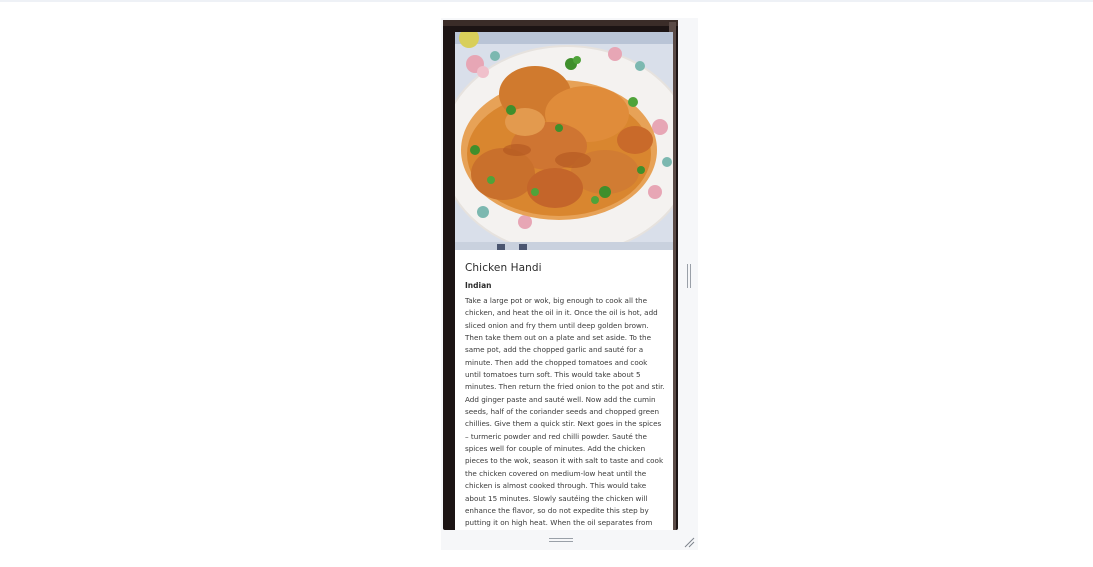  I want to click on food-photo-icon, so click(564, 141).